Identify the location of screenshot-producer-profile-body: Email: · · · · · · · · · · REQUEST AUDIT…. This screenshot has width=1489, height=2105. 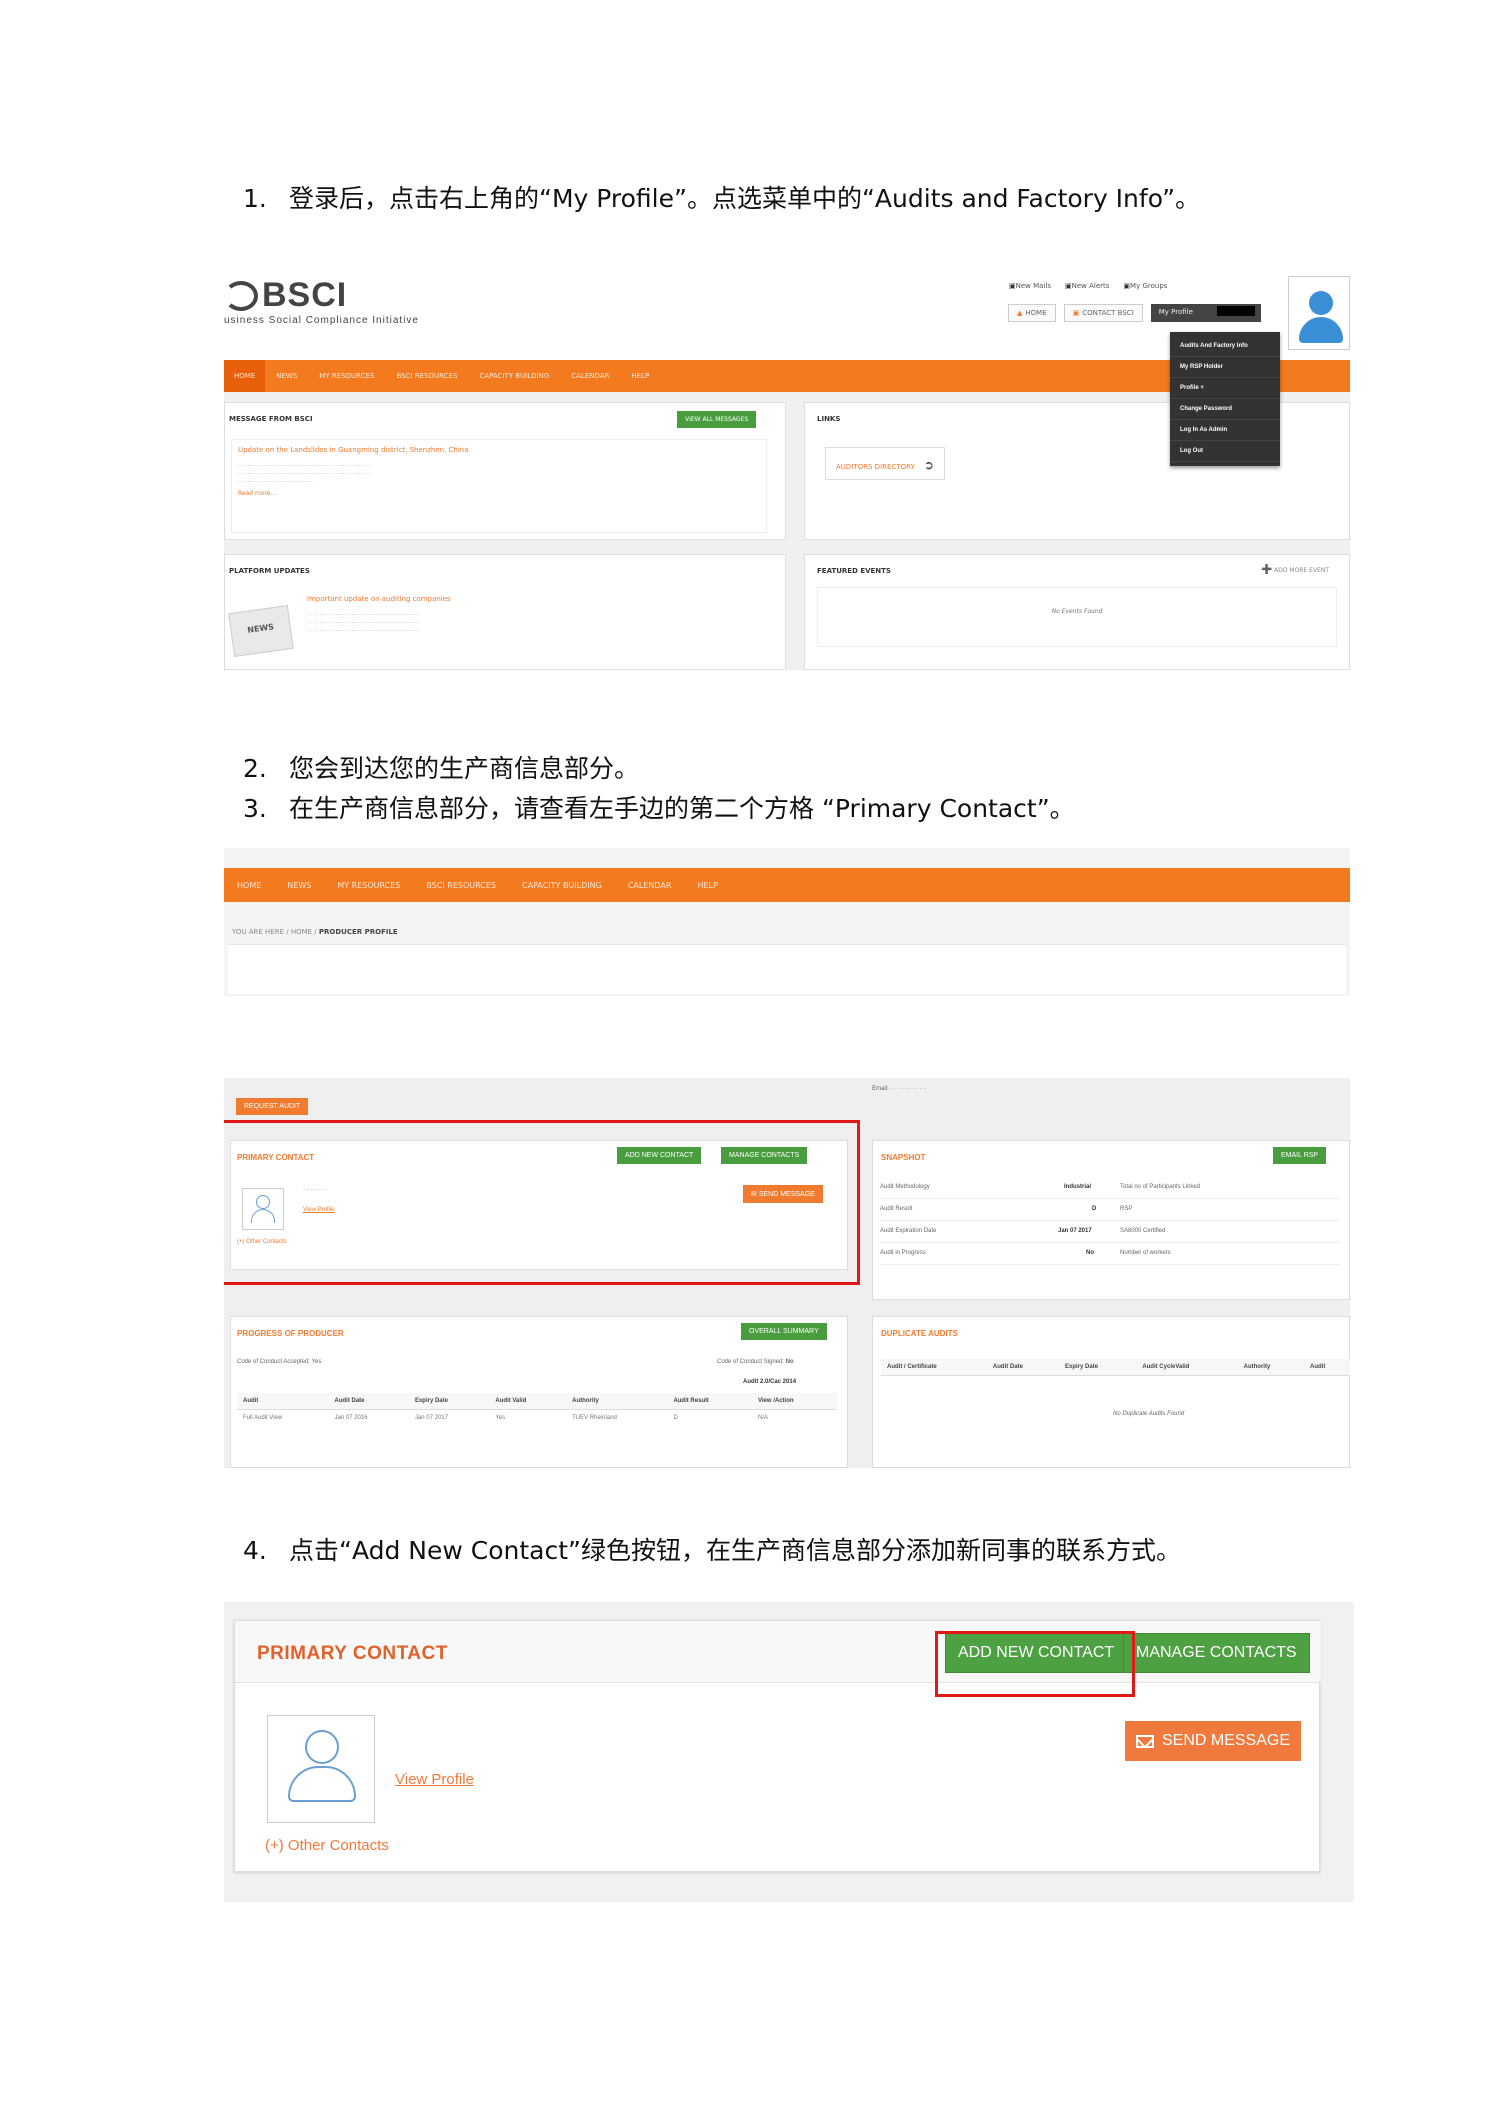
(787, 1273).